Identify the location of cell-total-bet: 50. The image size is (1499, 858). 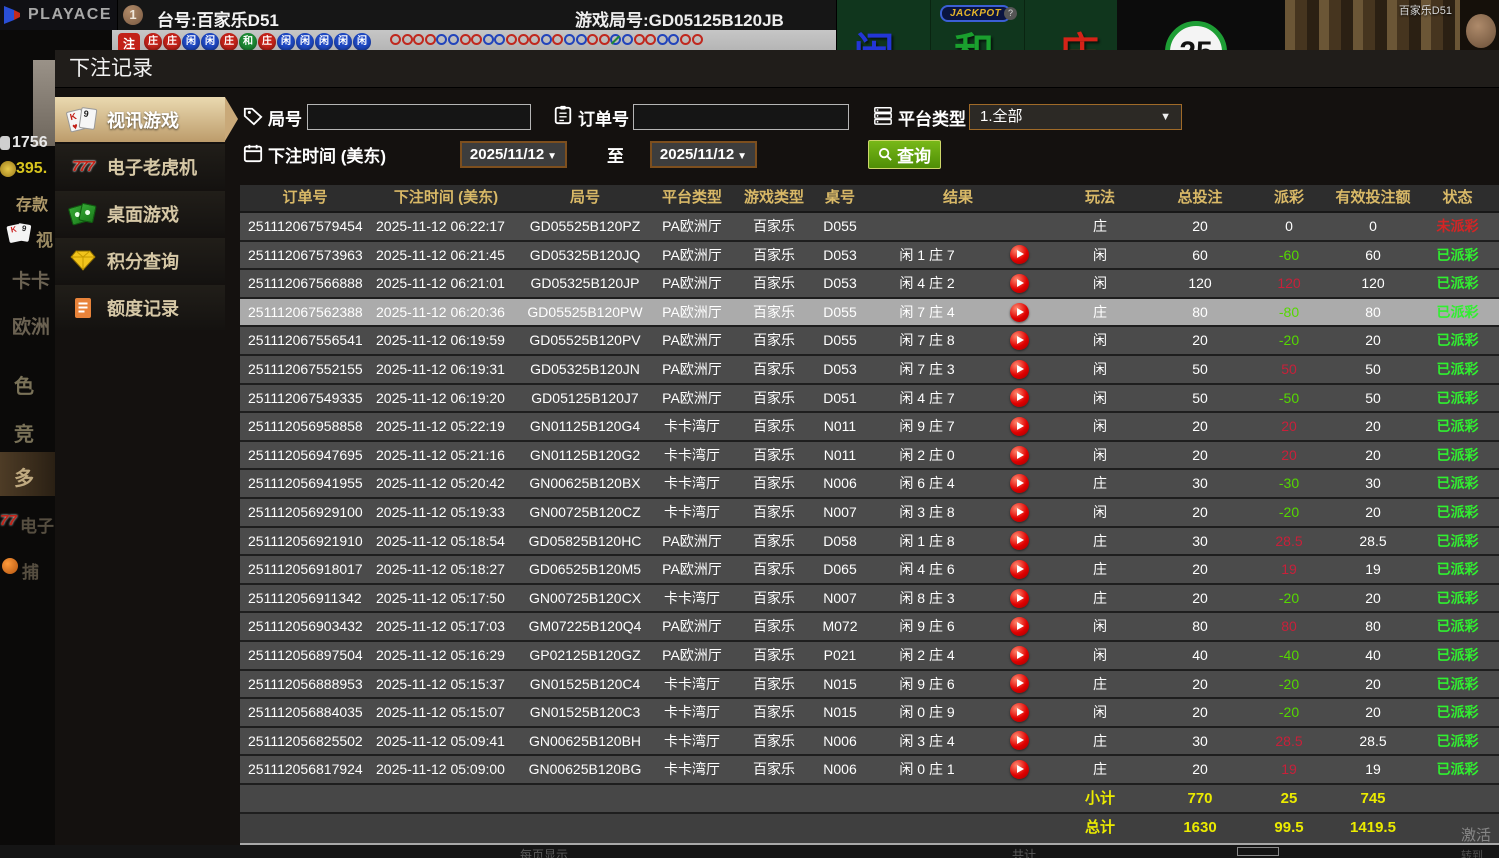
(1200, 397).